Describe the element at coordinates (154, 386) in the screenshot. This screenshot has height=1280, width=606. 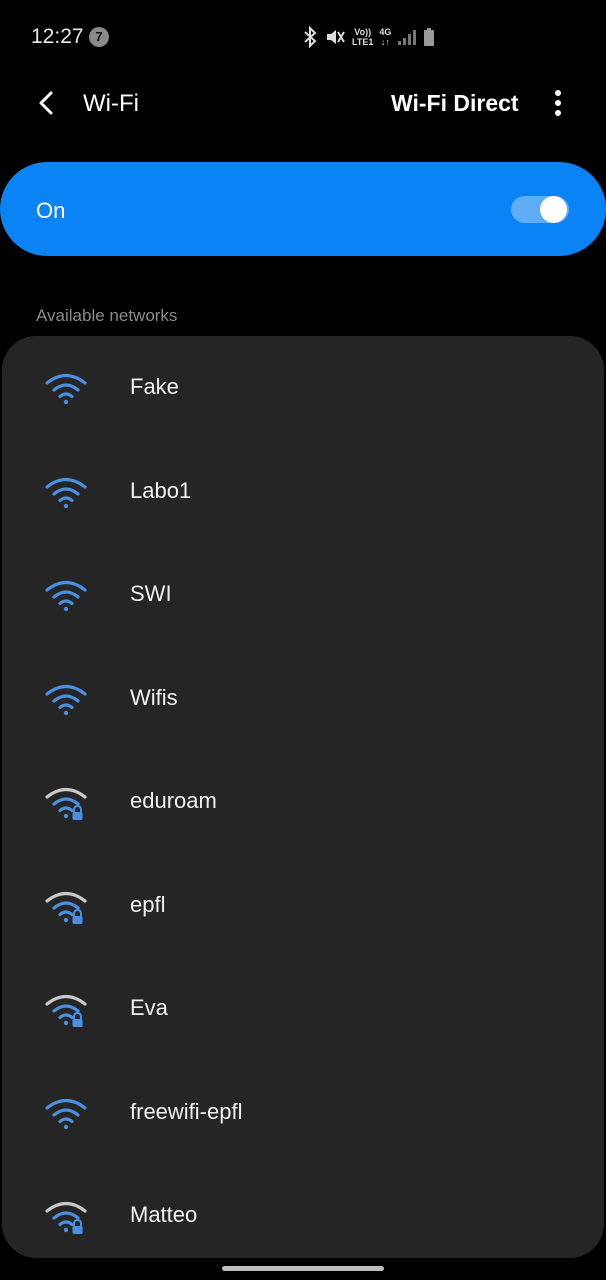
I see `network-name: Fake` at that location.